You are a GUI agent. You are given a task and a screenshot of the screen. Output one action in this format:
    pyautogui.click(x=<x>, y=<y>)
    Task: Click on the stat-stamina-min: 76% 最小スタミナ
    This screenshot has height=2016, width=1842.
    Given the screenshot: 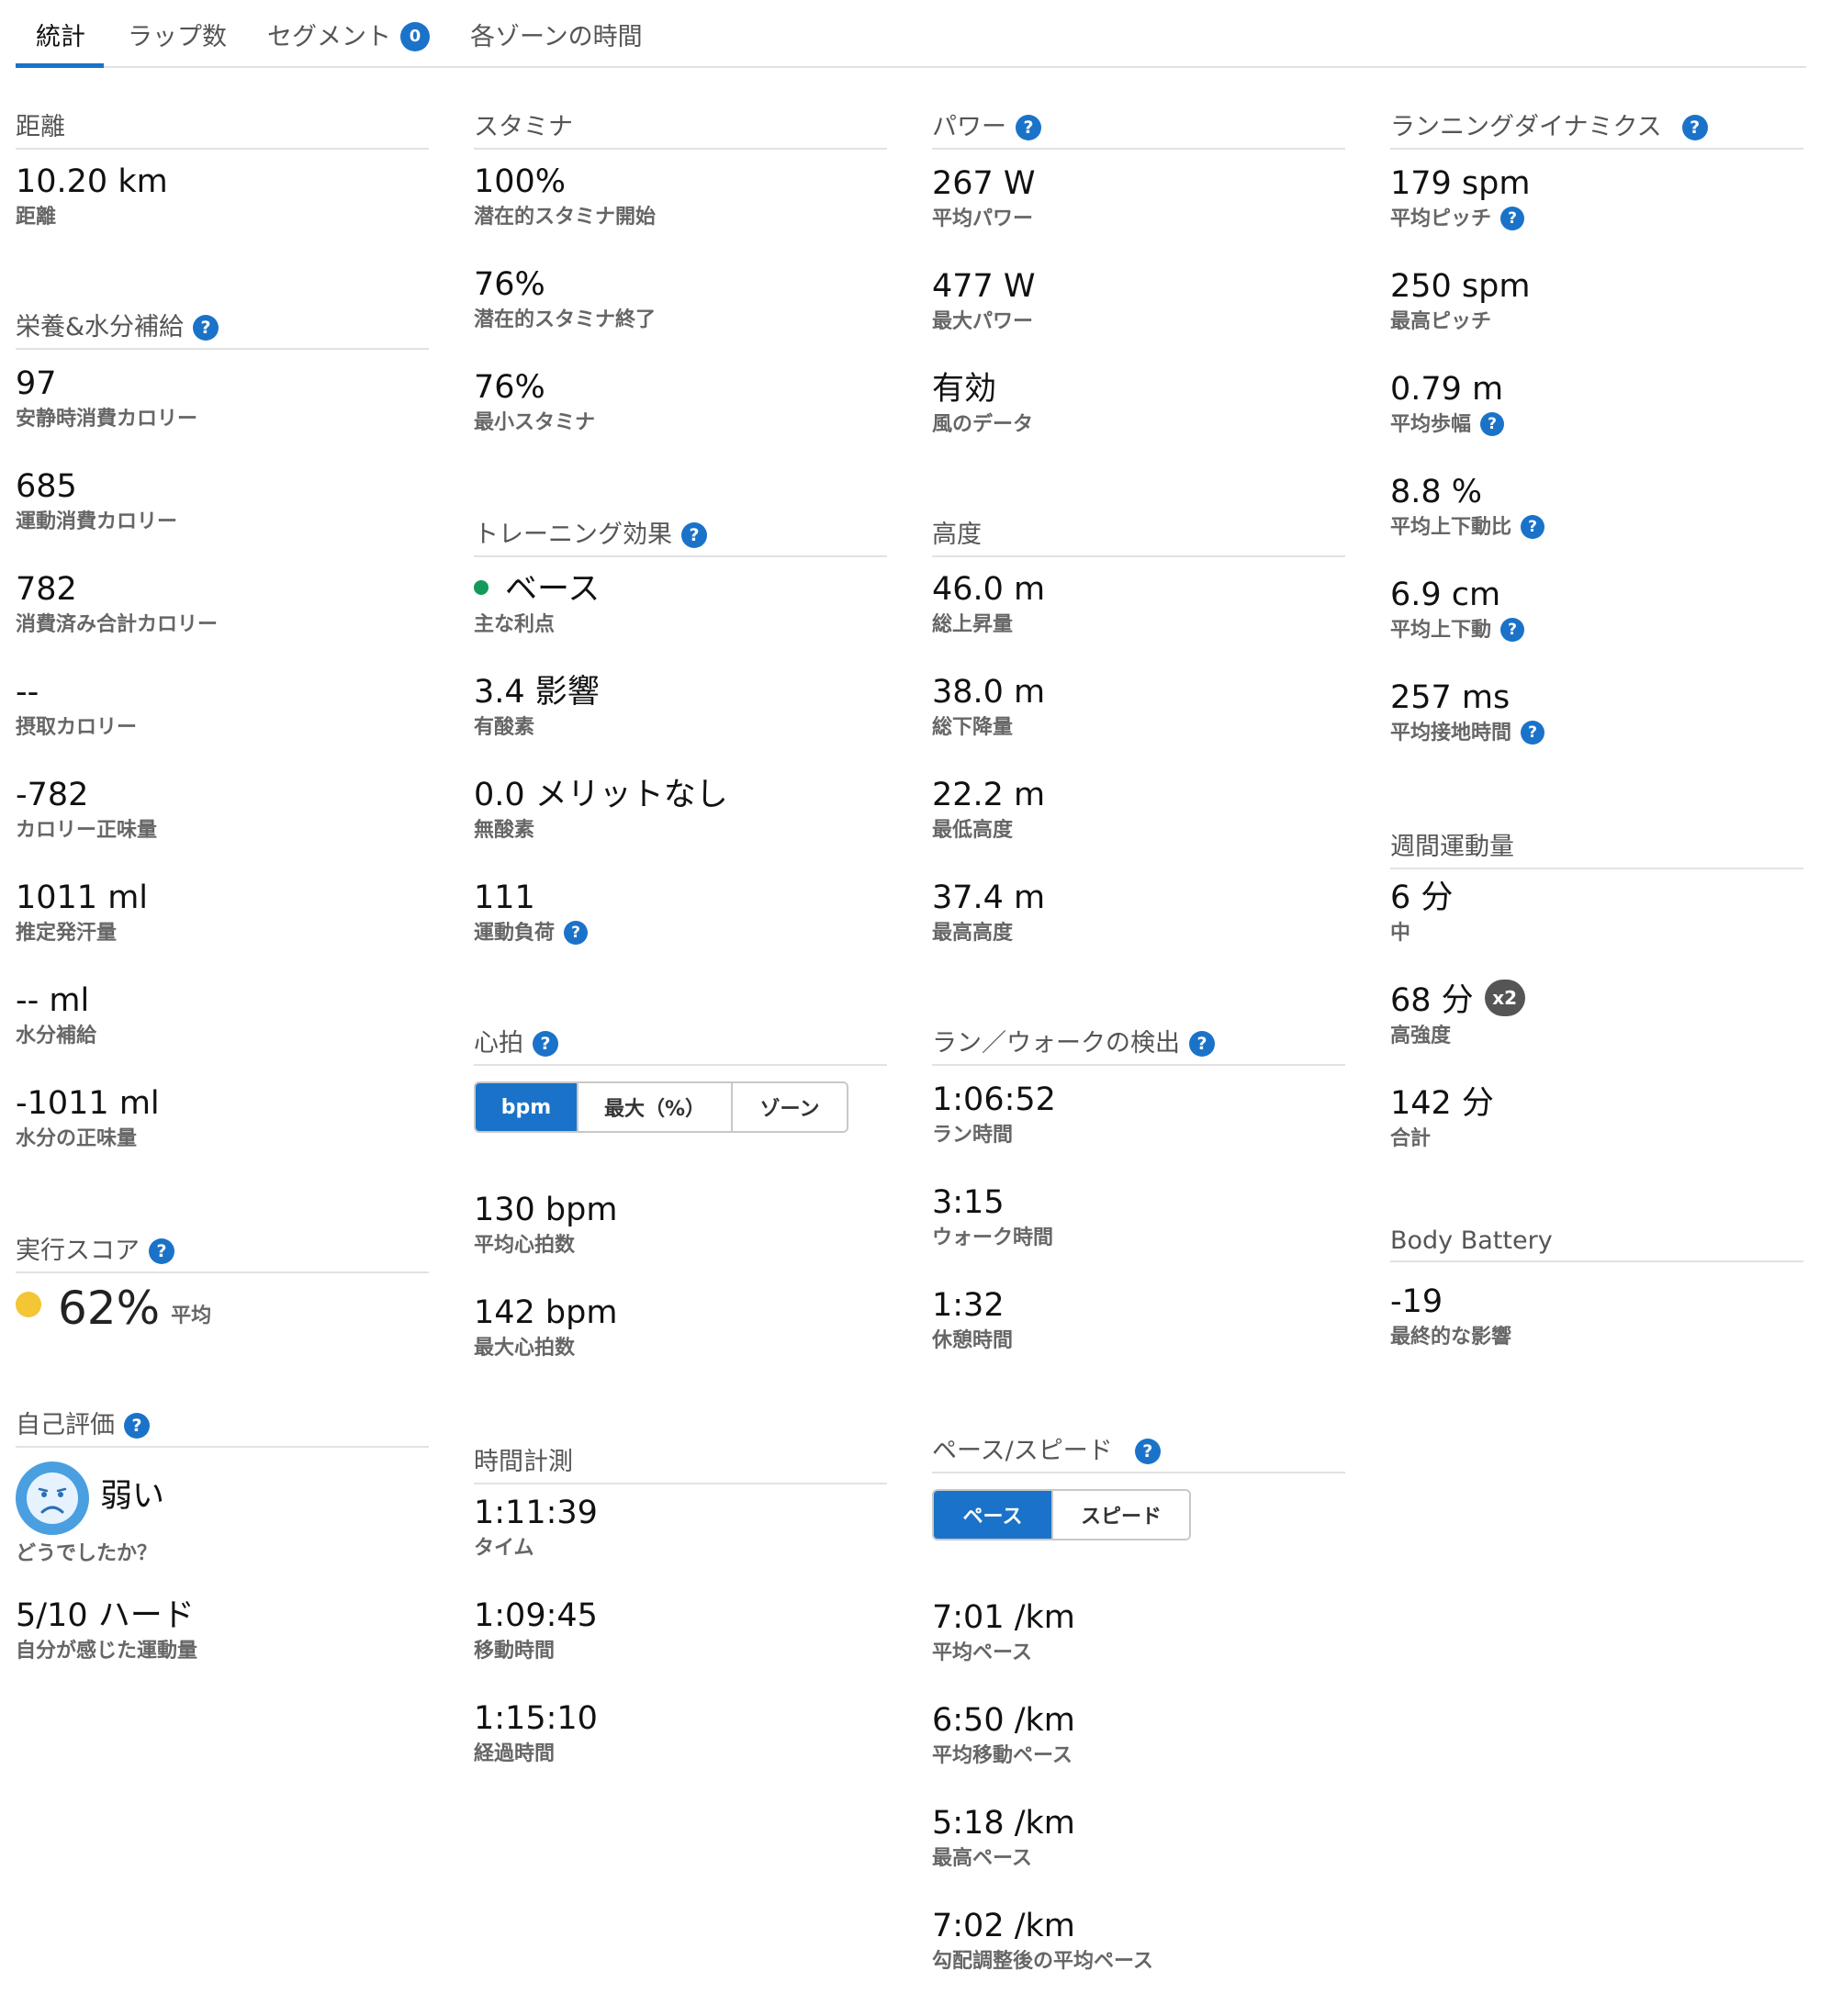 What is the action you would take?
    pyautogui.click(x=534, y=402)
    